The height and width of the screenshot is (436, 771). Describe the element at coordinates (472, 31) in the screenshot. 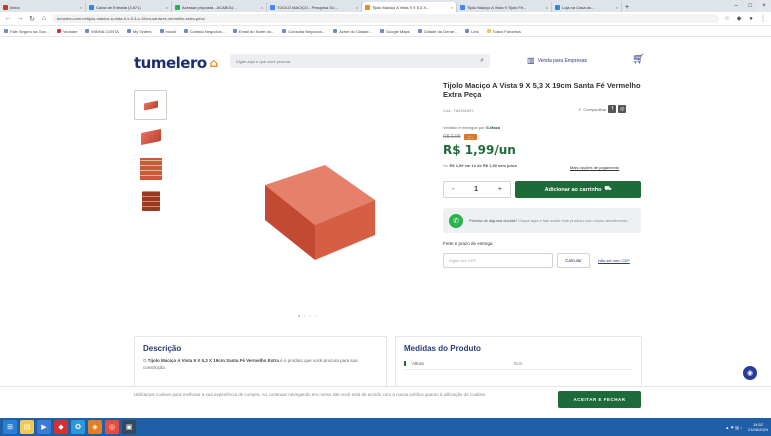

I see `bookmark-item: Link` at that location.